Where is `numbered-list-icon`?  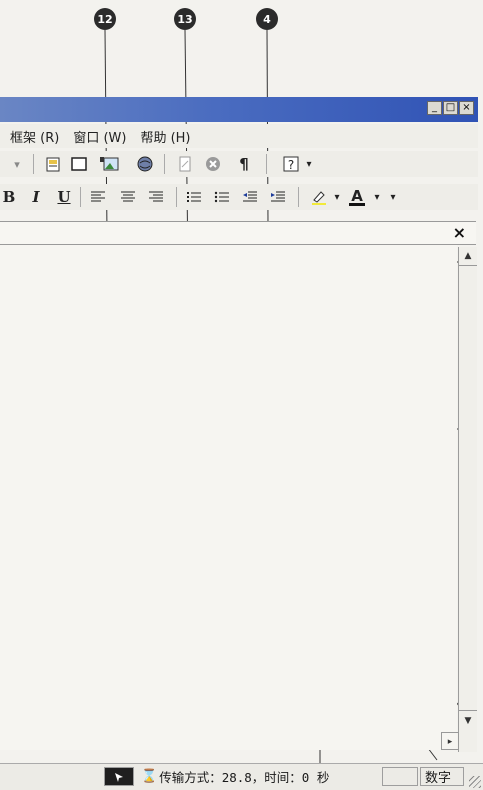
numbered-list-icon is located at coordinates (194, 197).